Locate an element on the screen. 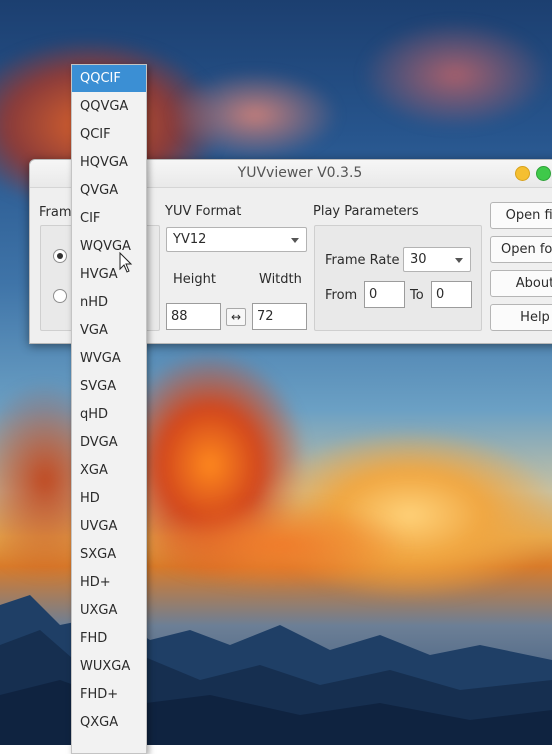 The image size is (552, 754). maximize-button is located at coordinates (543, 173).